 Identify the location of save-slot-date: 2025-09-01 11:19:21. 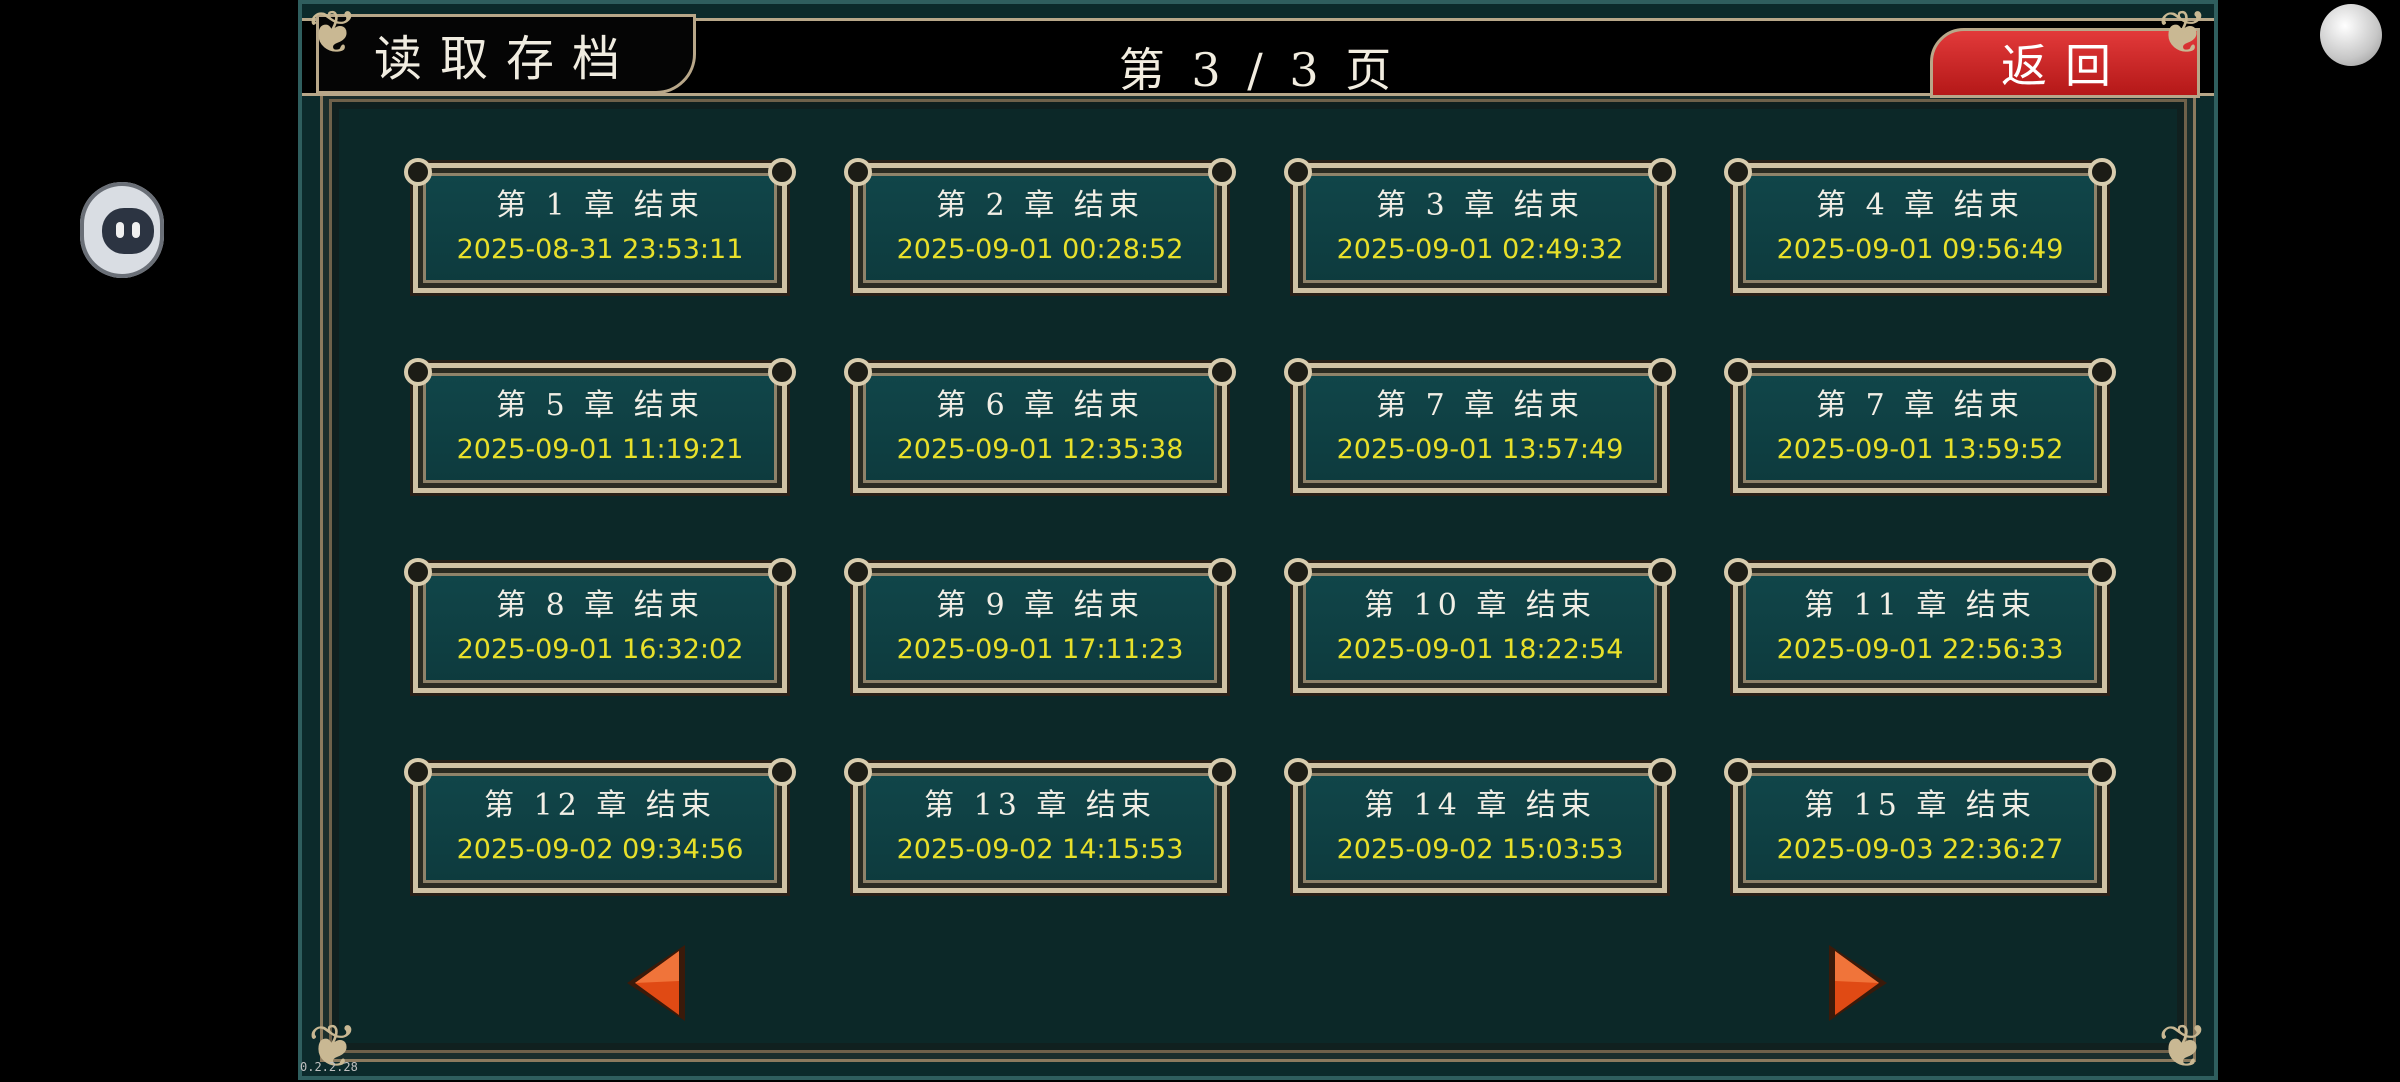
(600, 449).